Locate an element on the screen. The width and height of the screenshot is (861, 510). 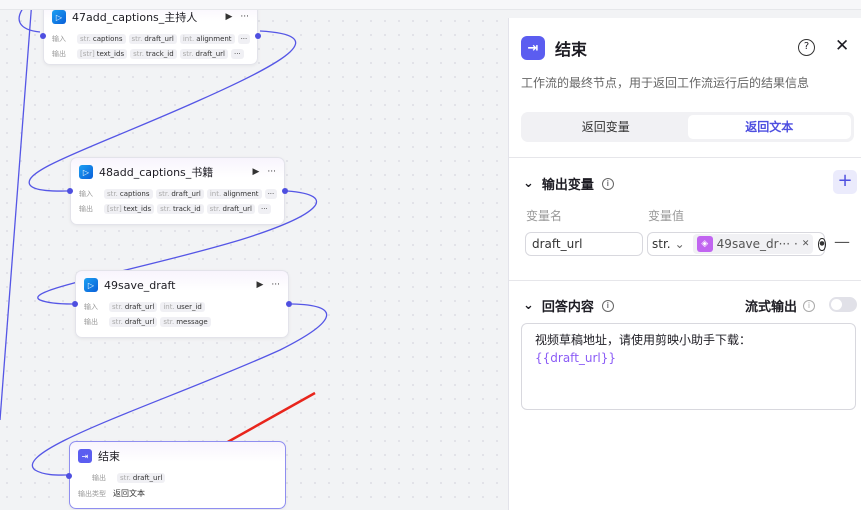
cube-icon: ◈ is located at coordinates (704, 244).